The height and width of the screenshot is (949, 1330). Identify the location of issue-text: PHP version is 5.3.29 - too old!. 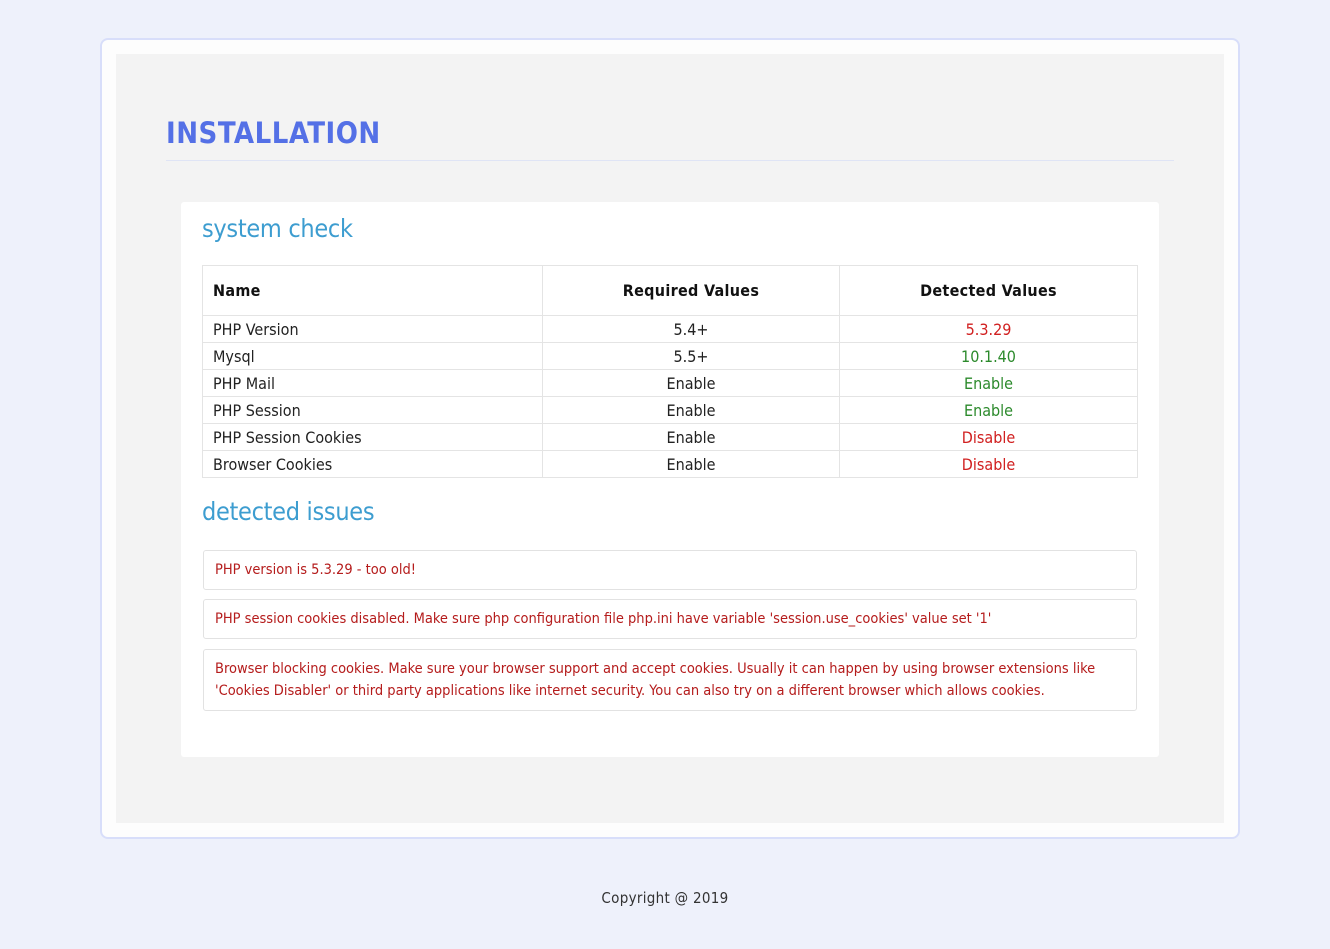
(315, 570).